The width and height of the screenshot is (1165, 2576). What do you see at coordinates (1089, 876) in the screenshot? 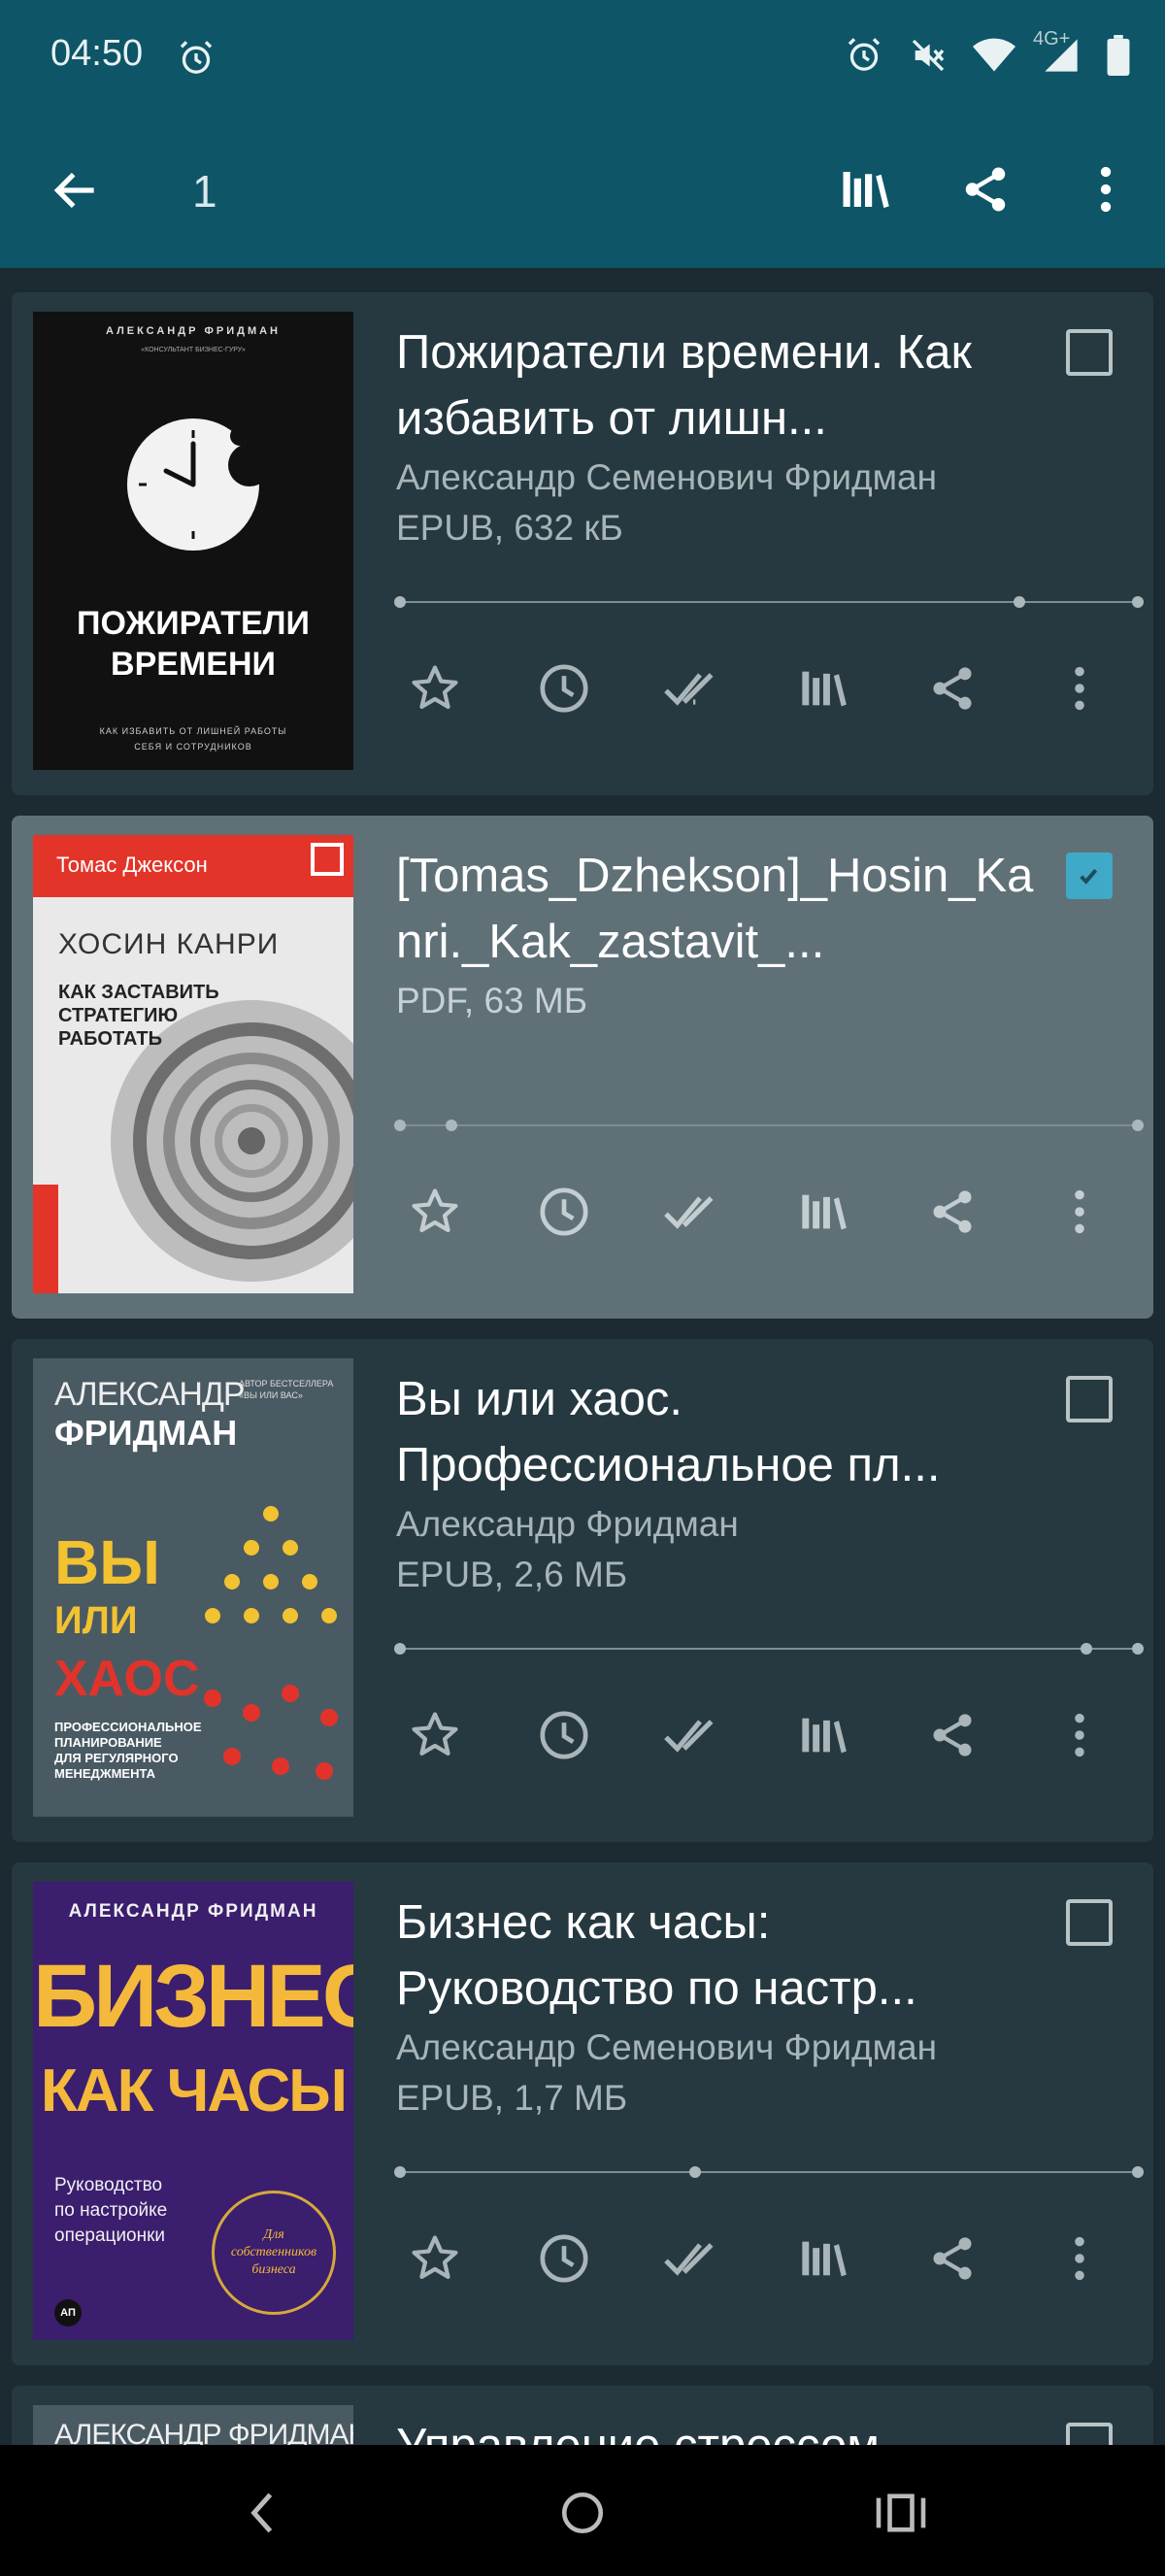
I see `select-checkbox-checked` at bounding box center [1089, 876].